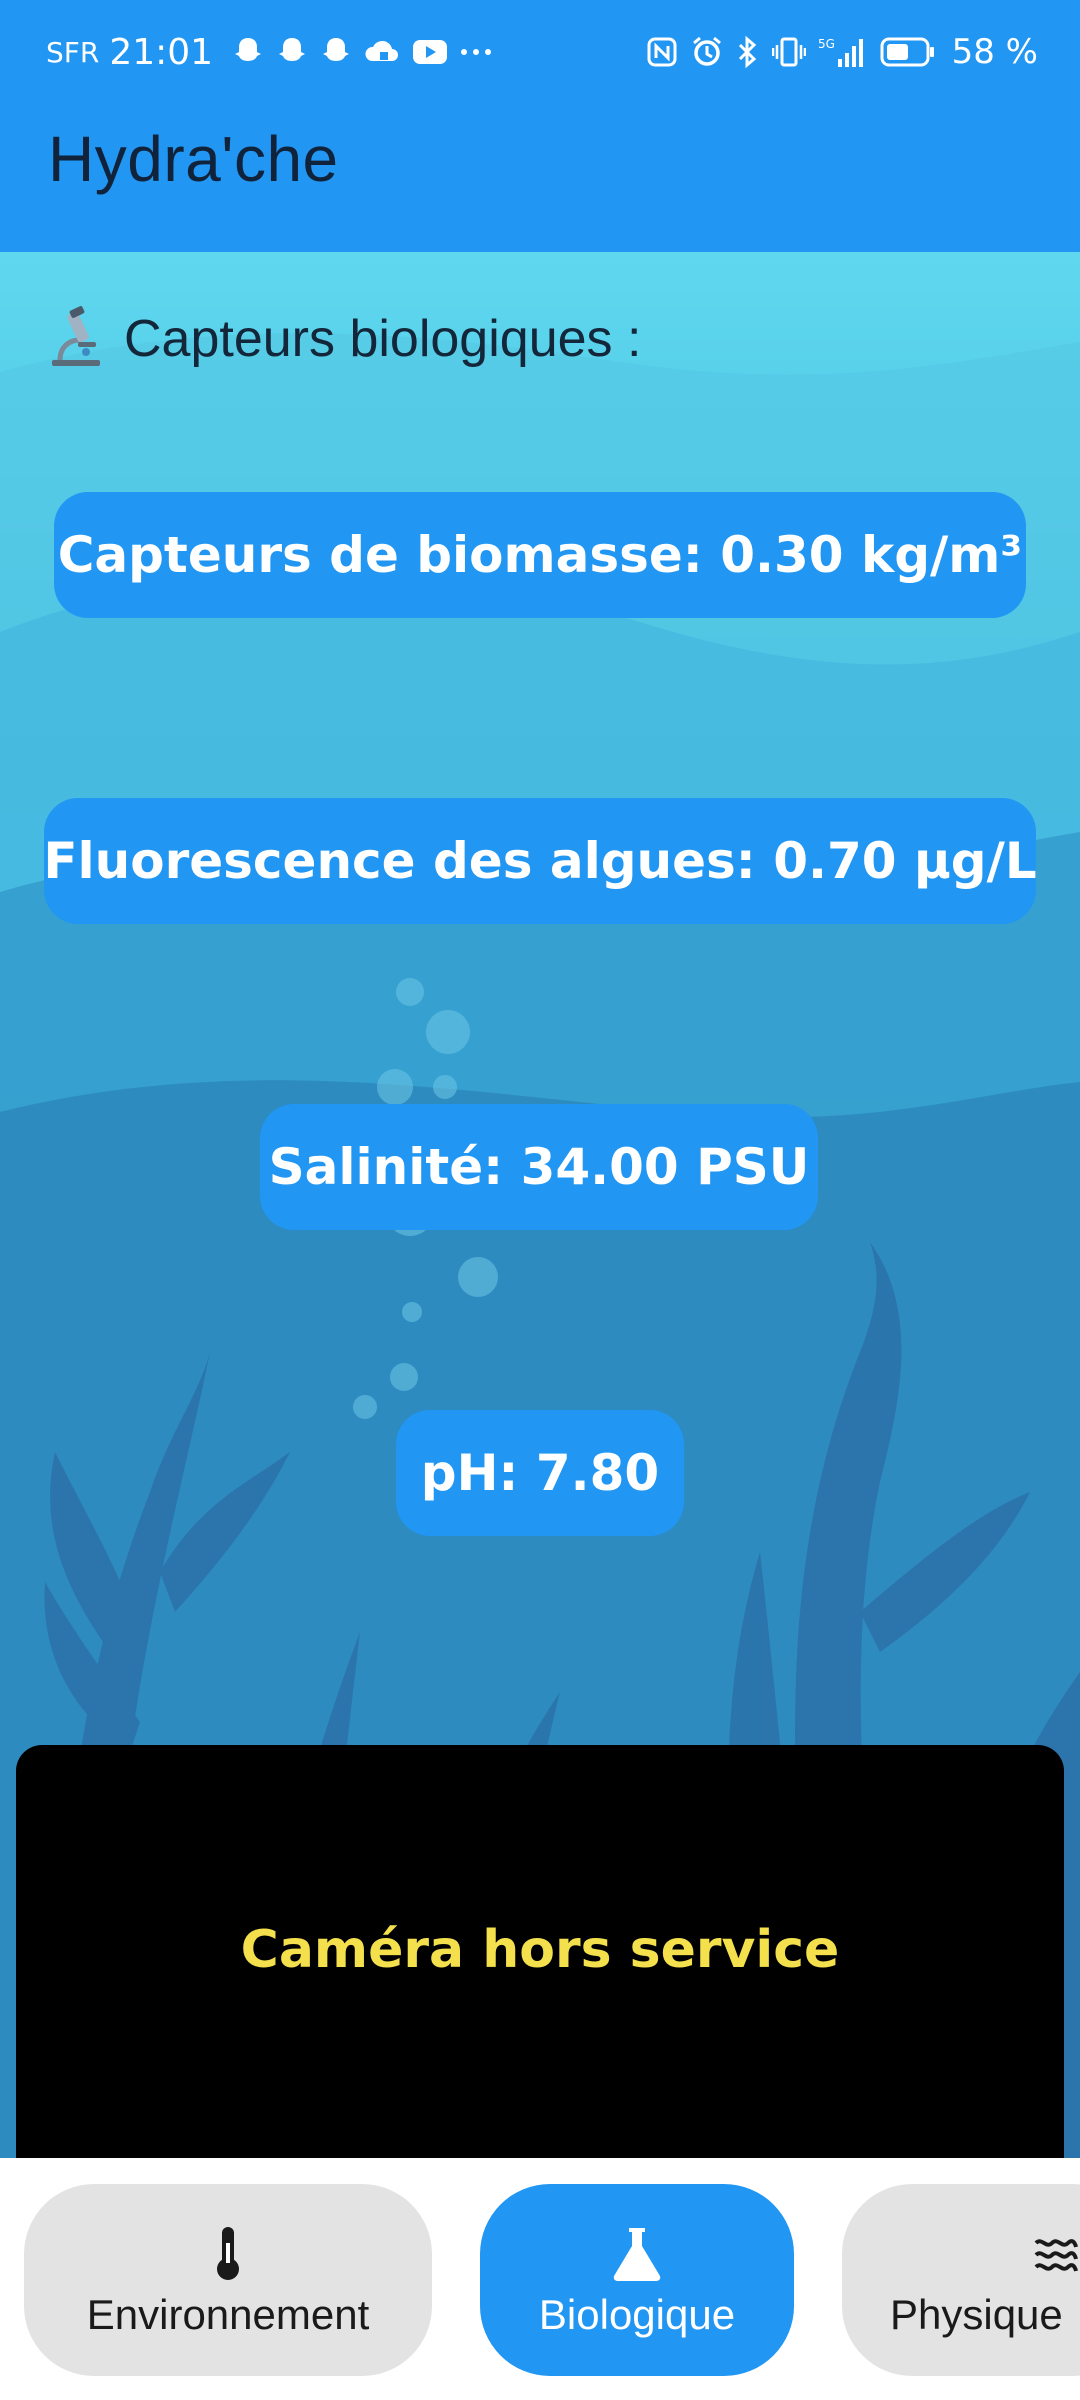 This screenshot has height=2400, width=1080. Describe the element at coordinates (707, 52) in the screenshot. I see `alarm-icon` at that location.